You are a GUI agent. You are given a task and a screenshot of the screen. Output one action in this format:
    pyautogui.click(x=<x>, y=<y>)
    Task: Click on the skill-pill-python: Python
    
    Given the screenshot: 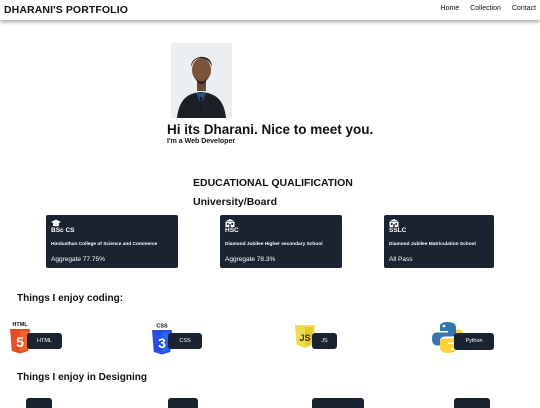 What is the action you would take?
    pyautogui.click(x=474, y=341)
    